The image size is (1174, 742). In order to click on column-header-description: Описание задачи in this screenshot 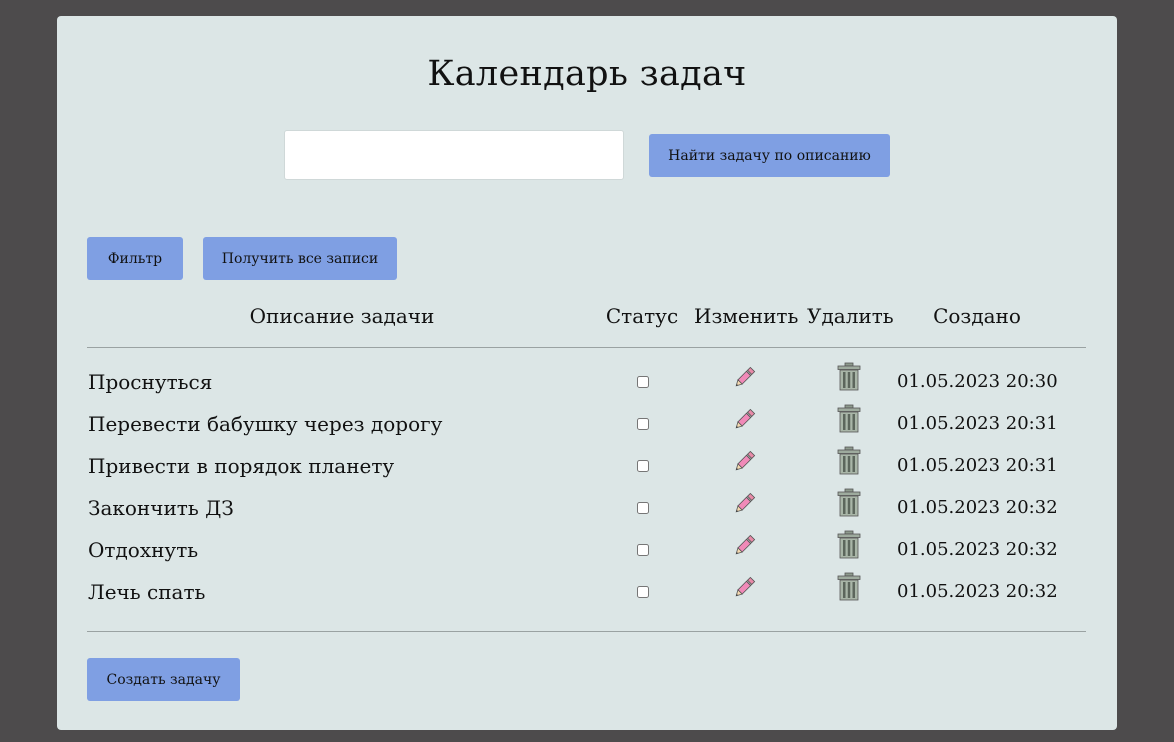, I will do `click(342, 316)`.